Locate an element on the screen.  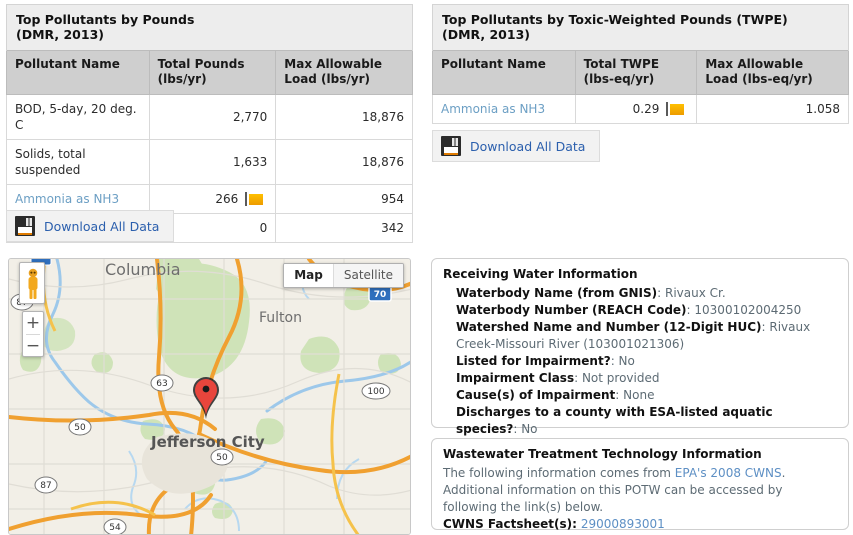
column-header-label-line-2: Load (lbs-eq/yr) is located at coordinates (759, 79).